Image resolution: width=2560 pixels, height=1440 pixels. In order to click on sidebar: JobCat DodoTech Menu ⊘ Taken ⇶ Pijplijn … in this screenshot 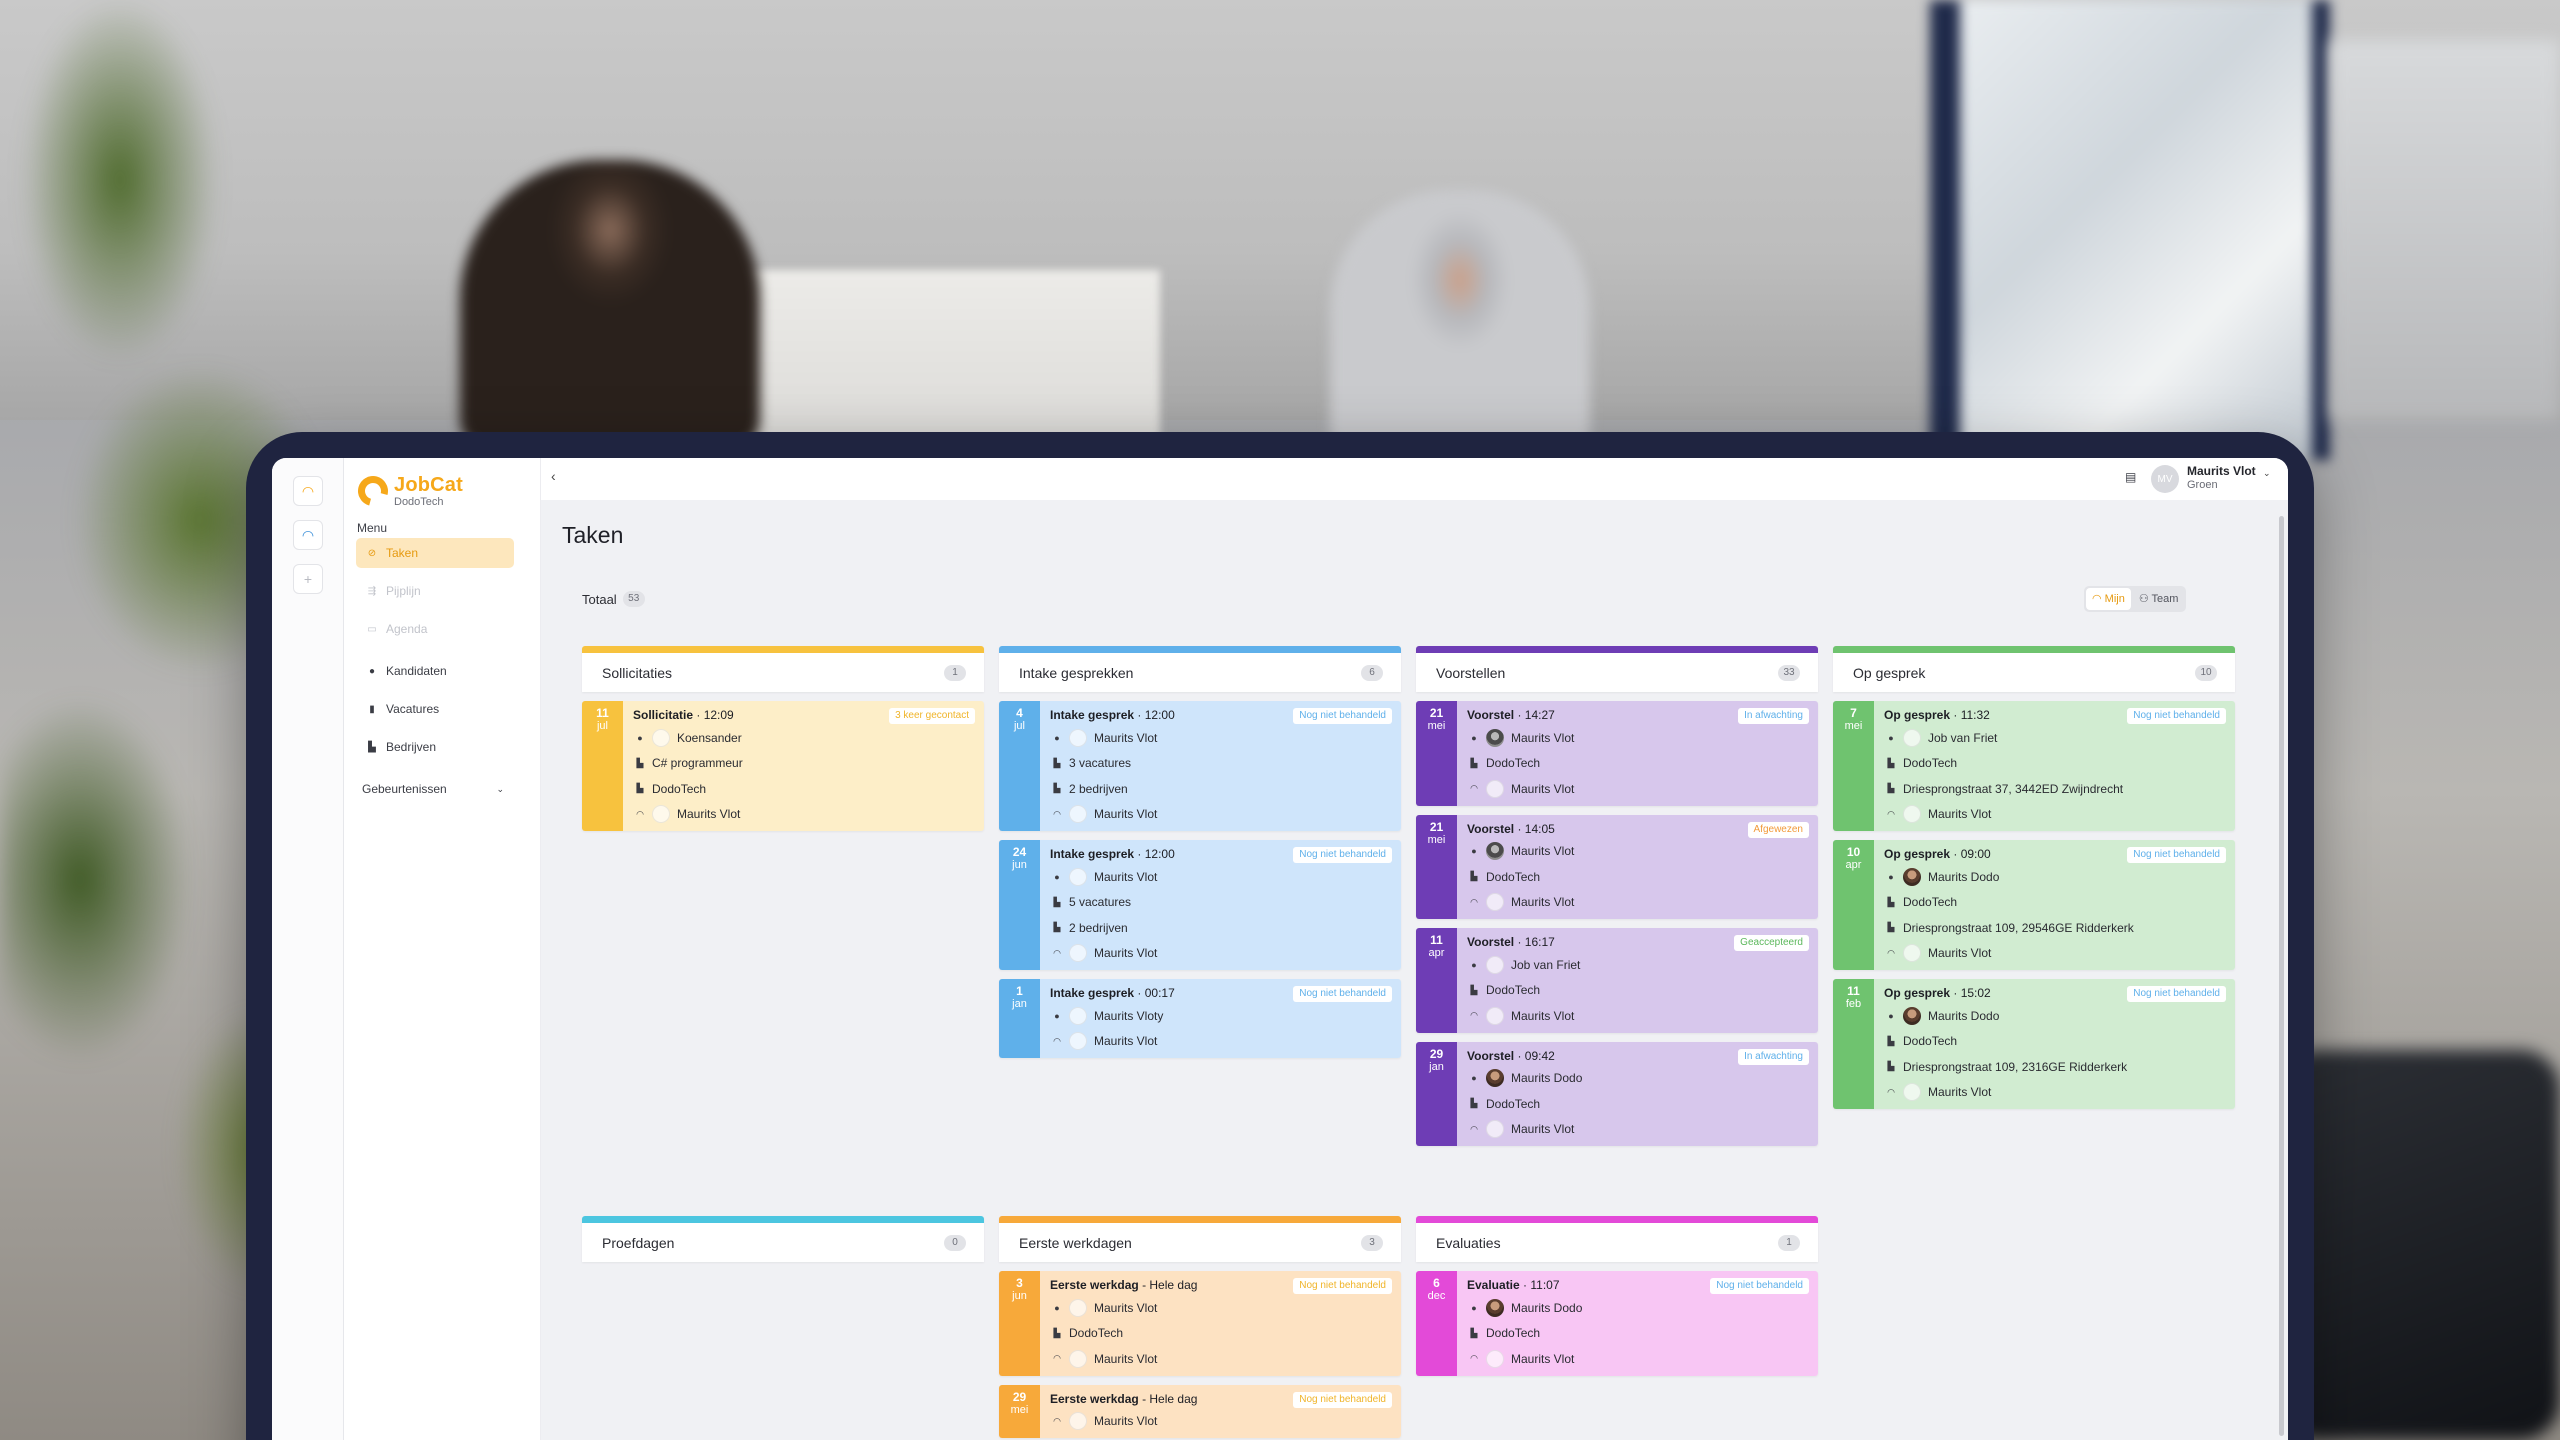, I will do `click(442, 949)`.